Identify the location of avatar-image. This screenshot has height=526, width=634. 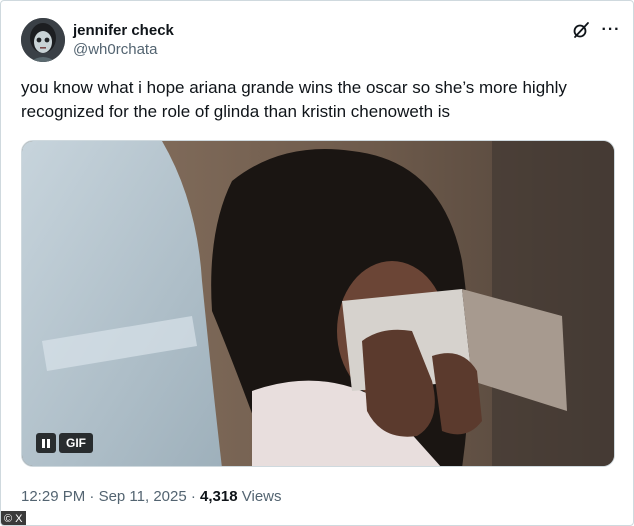
(43, 40).